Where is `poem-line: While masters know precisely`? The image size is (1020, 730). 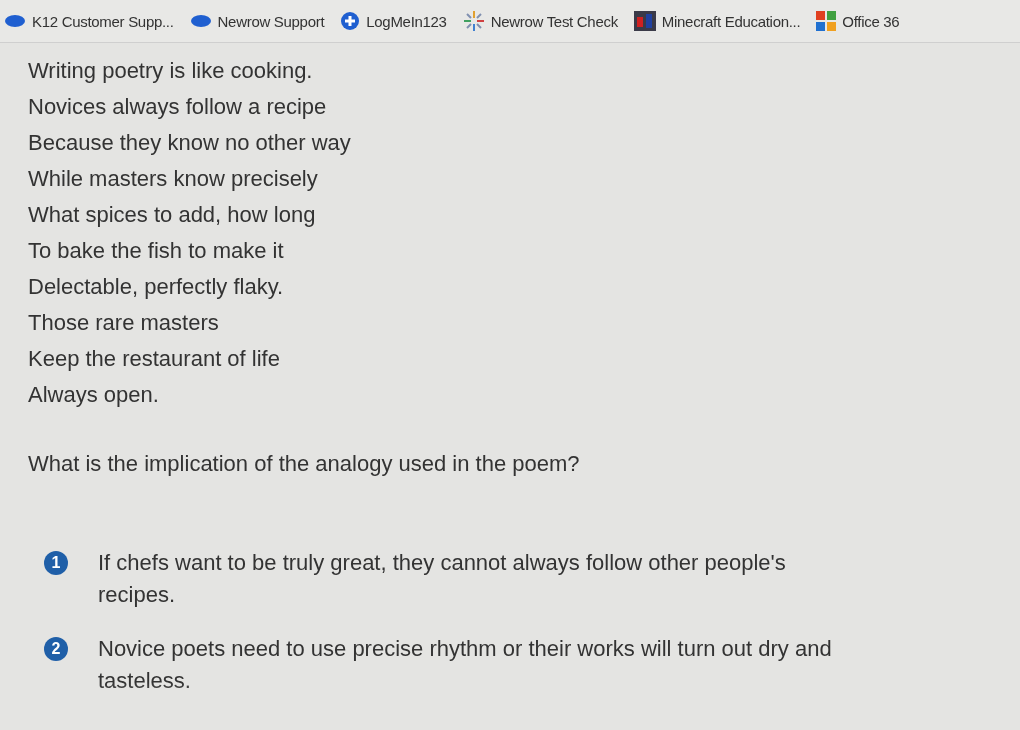 poem-line: While masters know precisely is located at coordinates (173, 179).